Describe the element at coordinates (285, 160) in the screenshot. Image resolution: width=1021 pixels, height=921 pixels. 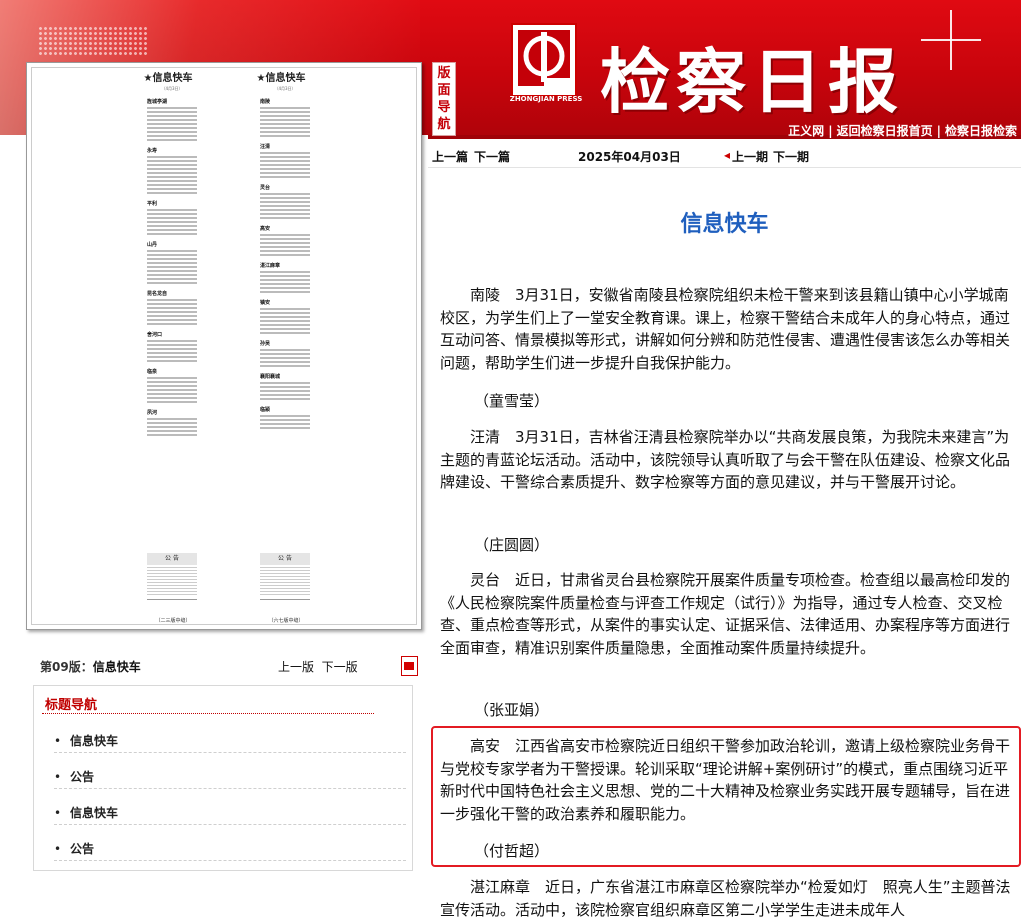
I see `column-block: 汪清` at that location.